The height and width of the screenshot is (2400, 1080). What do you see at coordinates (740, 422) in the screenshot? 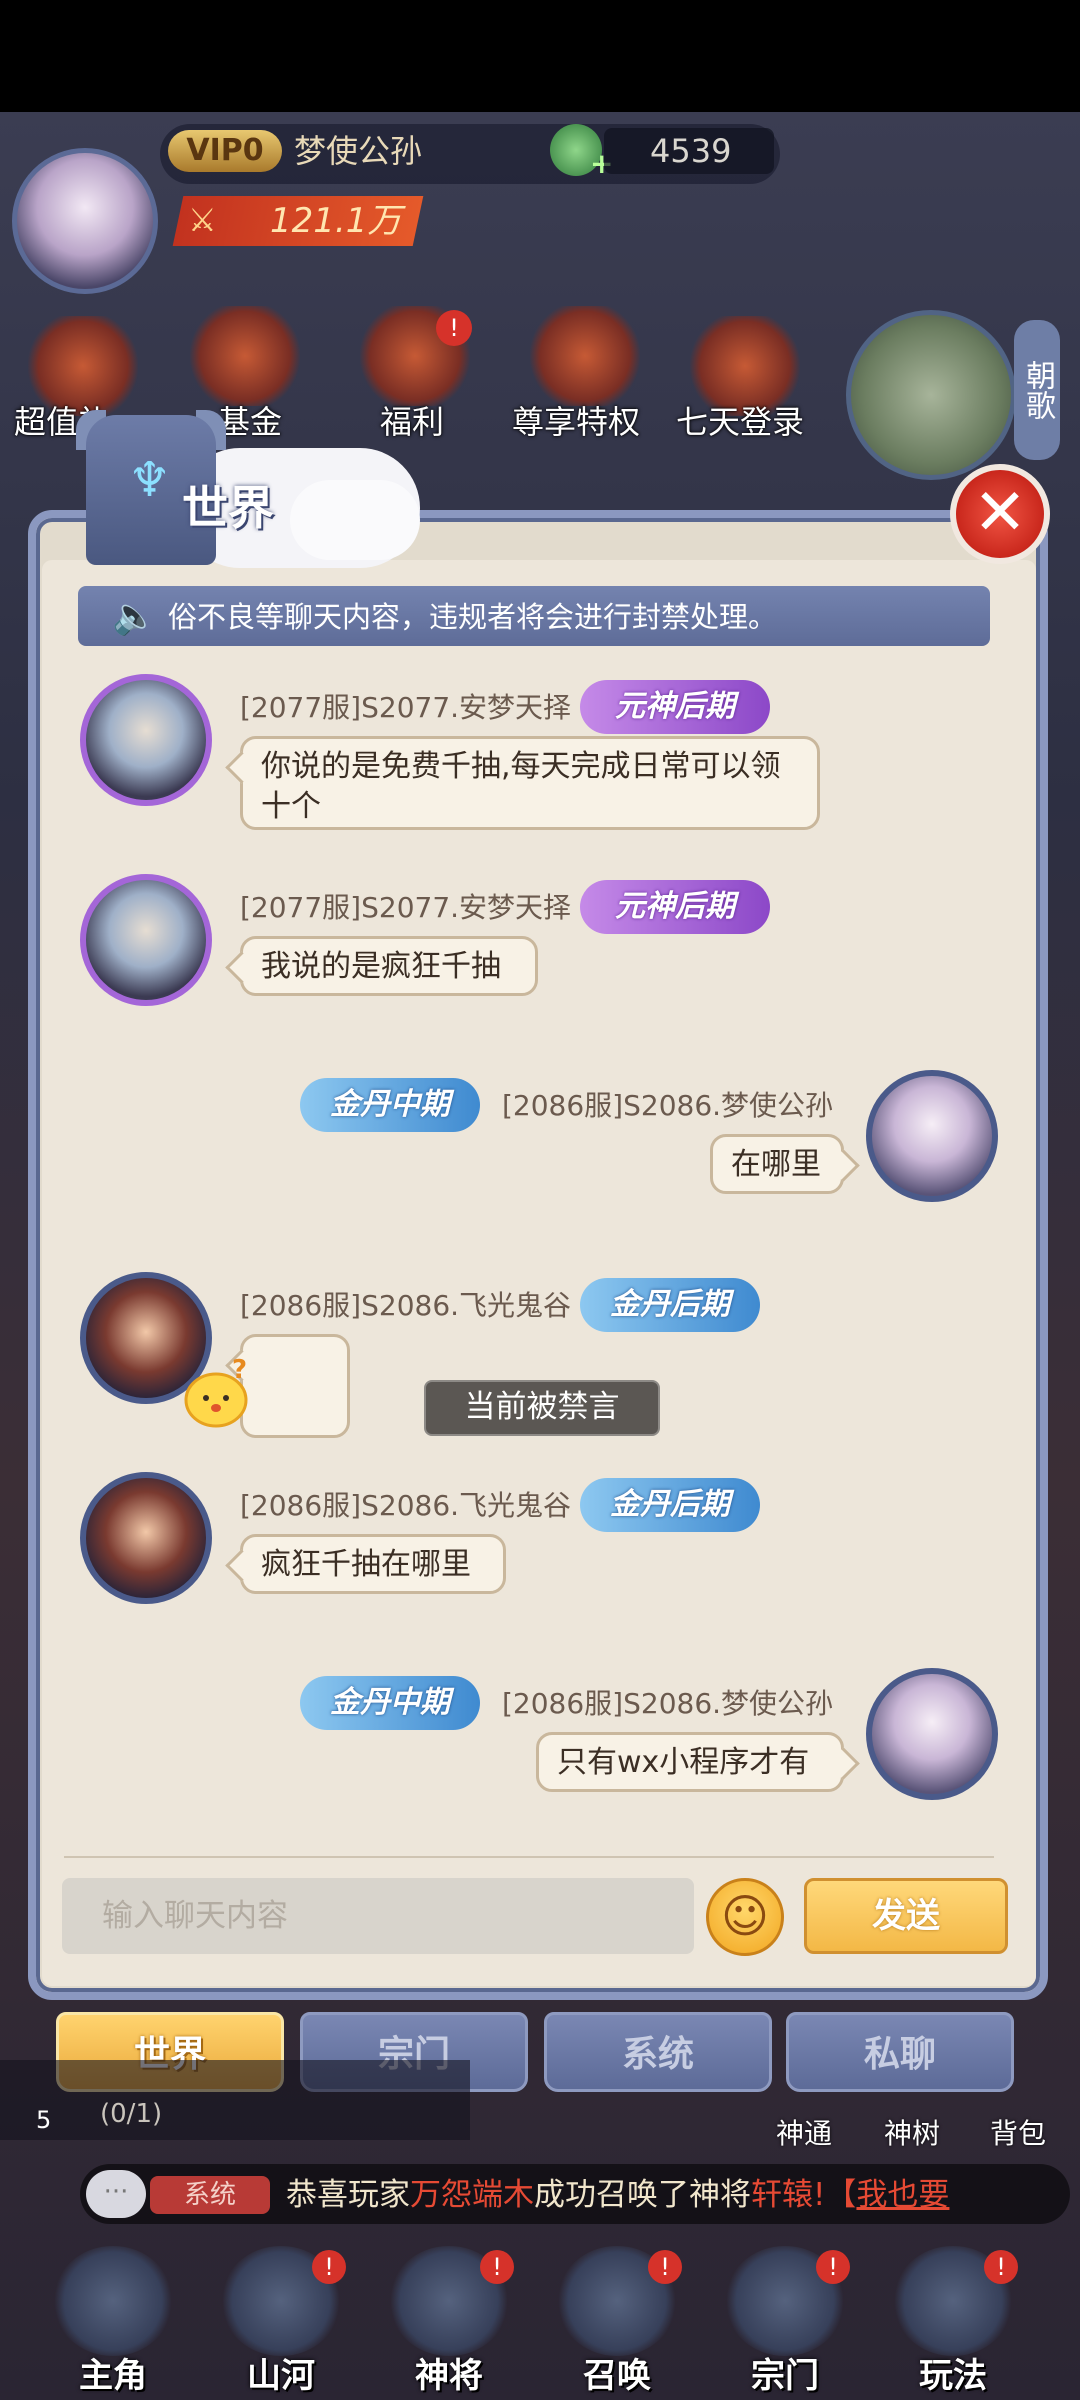
I see `feature-label: 七天登录` at bounding box center [740, 422].